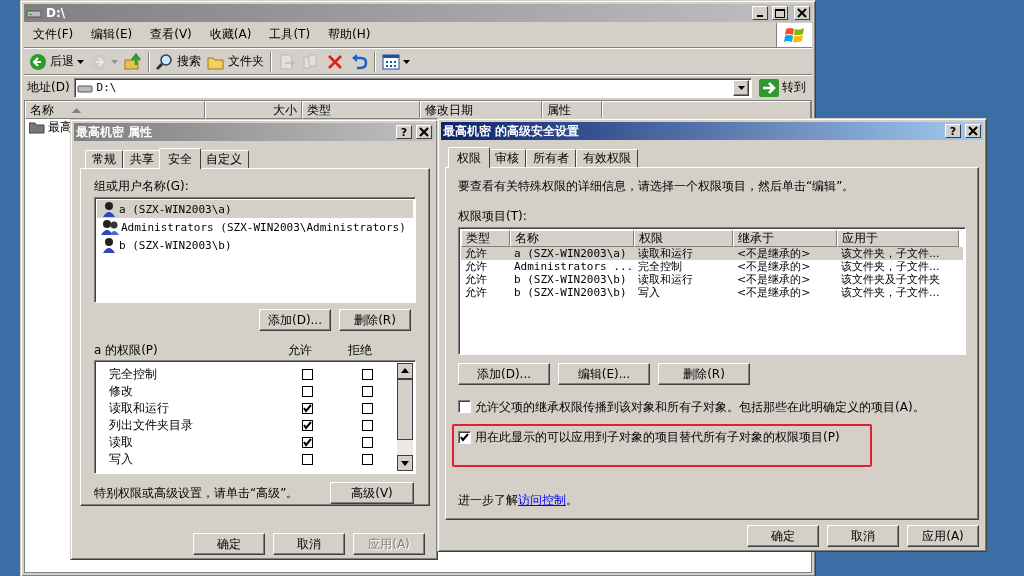 This screenshot has width=1024, height=576. What do you see at coordinates (943, 536) in the screenshot?
I see `dialog-button: 应用(A)` at bounding box center [943, 536].